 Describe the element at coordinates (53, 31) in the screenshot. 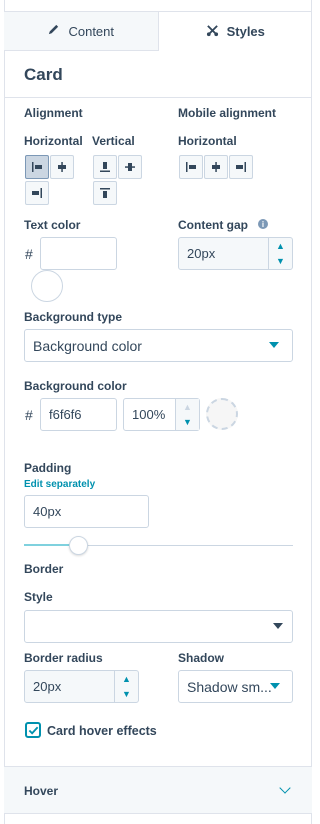

I see `pencil-icon` at that location.